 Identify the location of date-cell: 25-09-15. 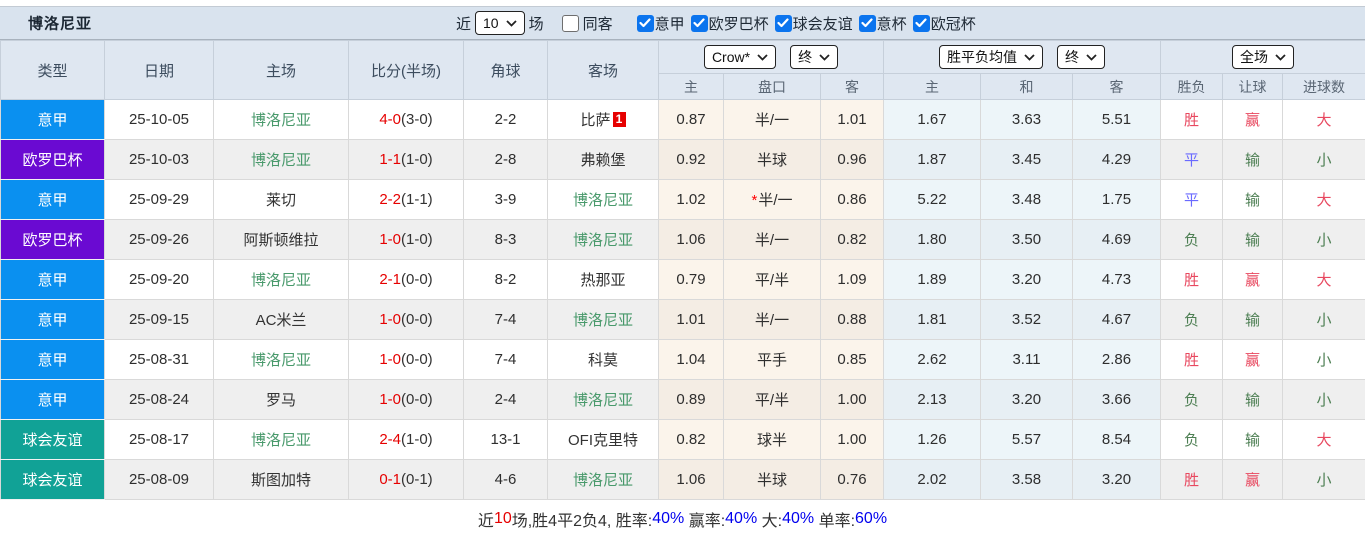
(159, 320).